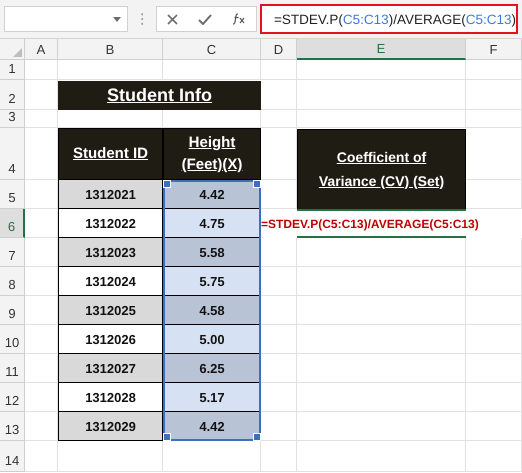  I want to click on table-cell: 1312022, so click(110, 223).